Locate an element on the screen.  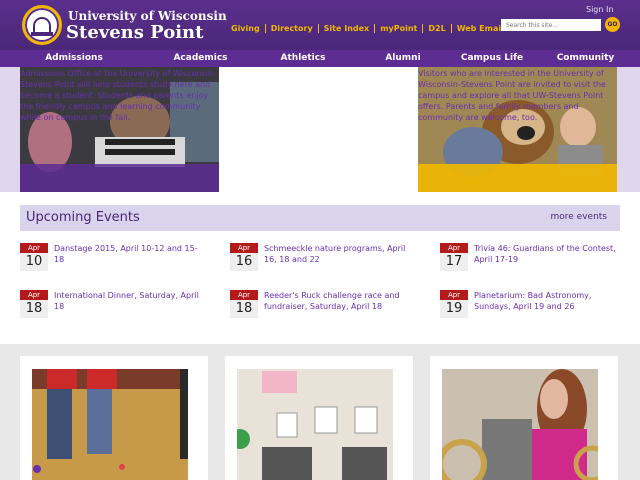
link-directory: Directory is located at coordinates (292, 28).